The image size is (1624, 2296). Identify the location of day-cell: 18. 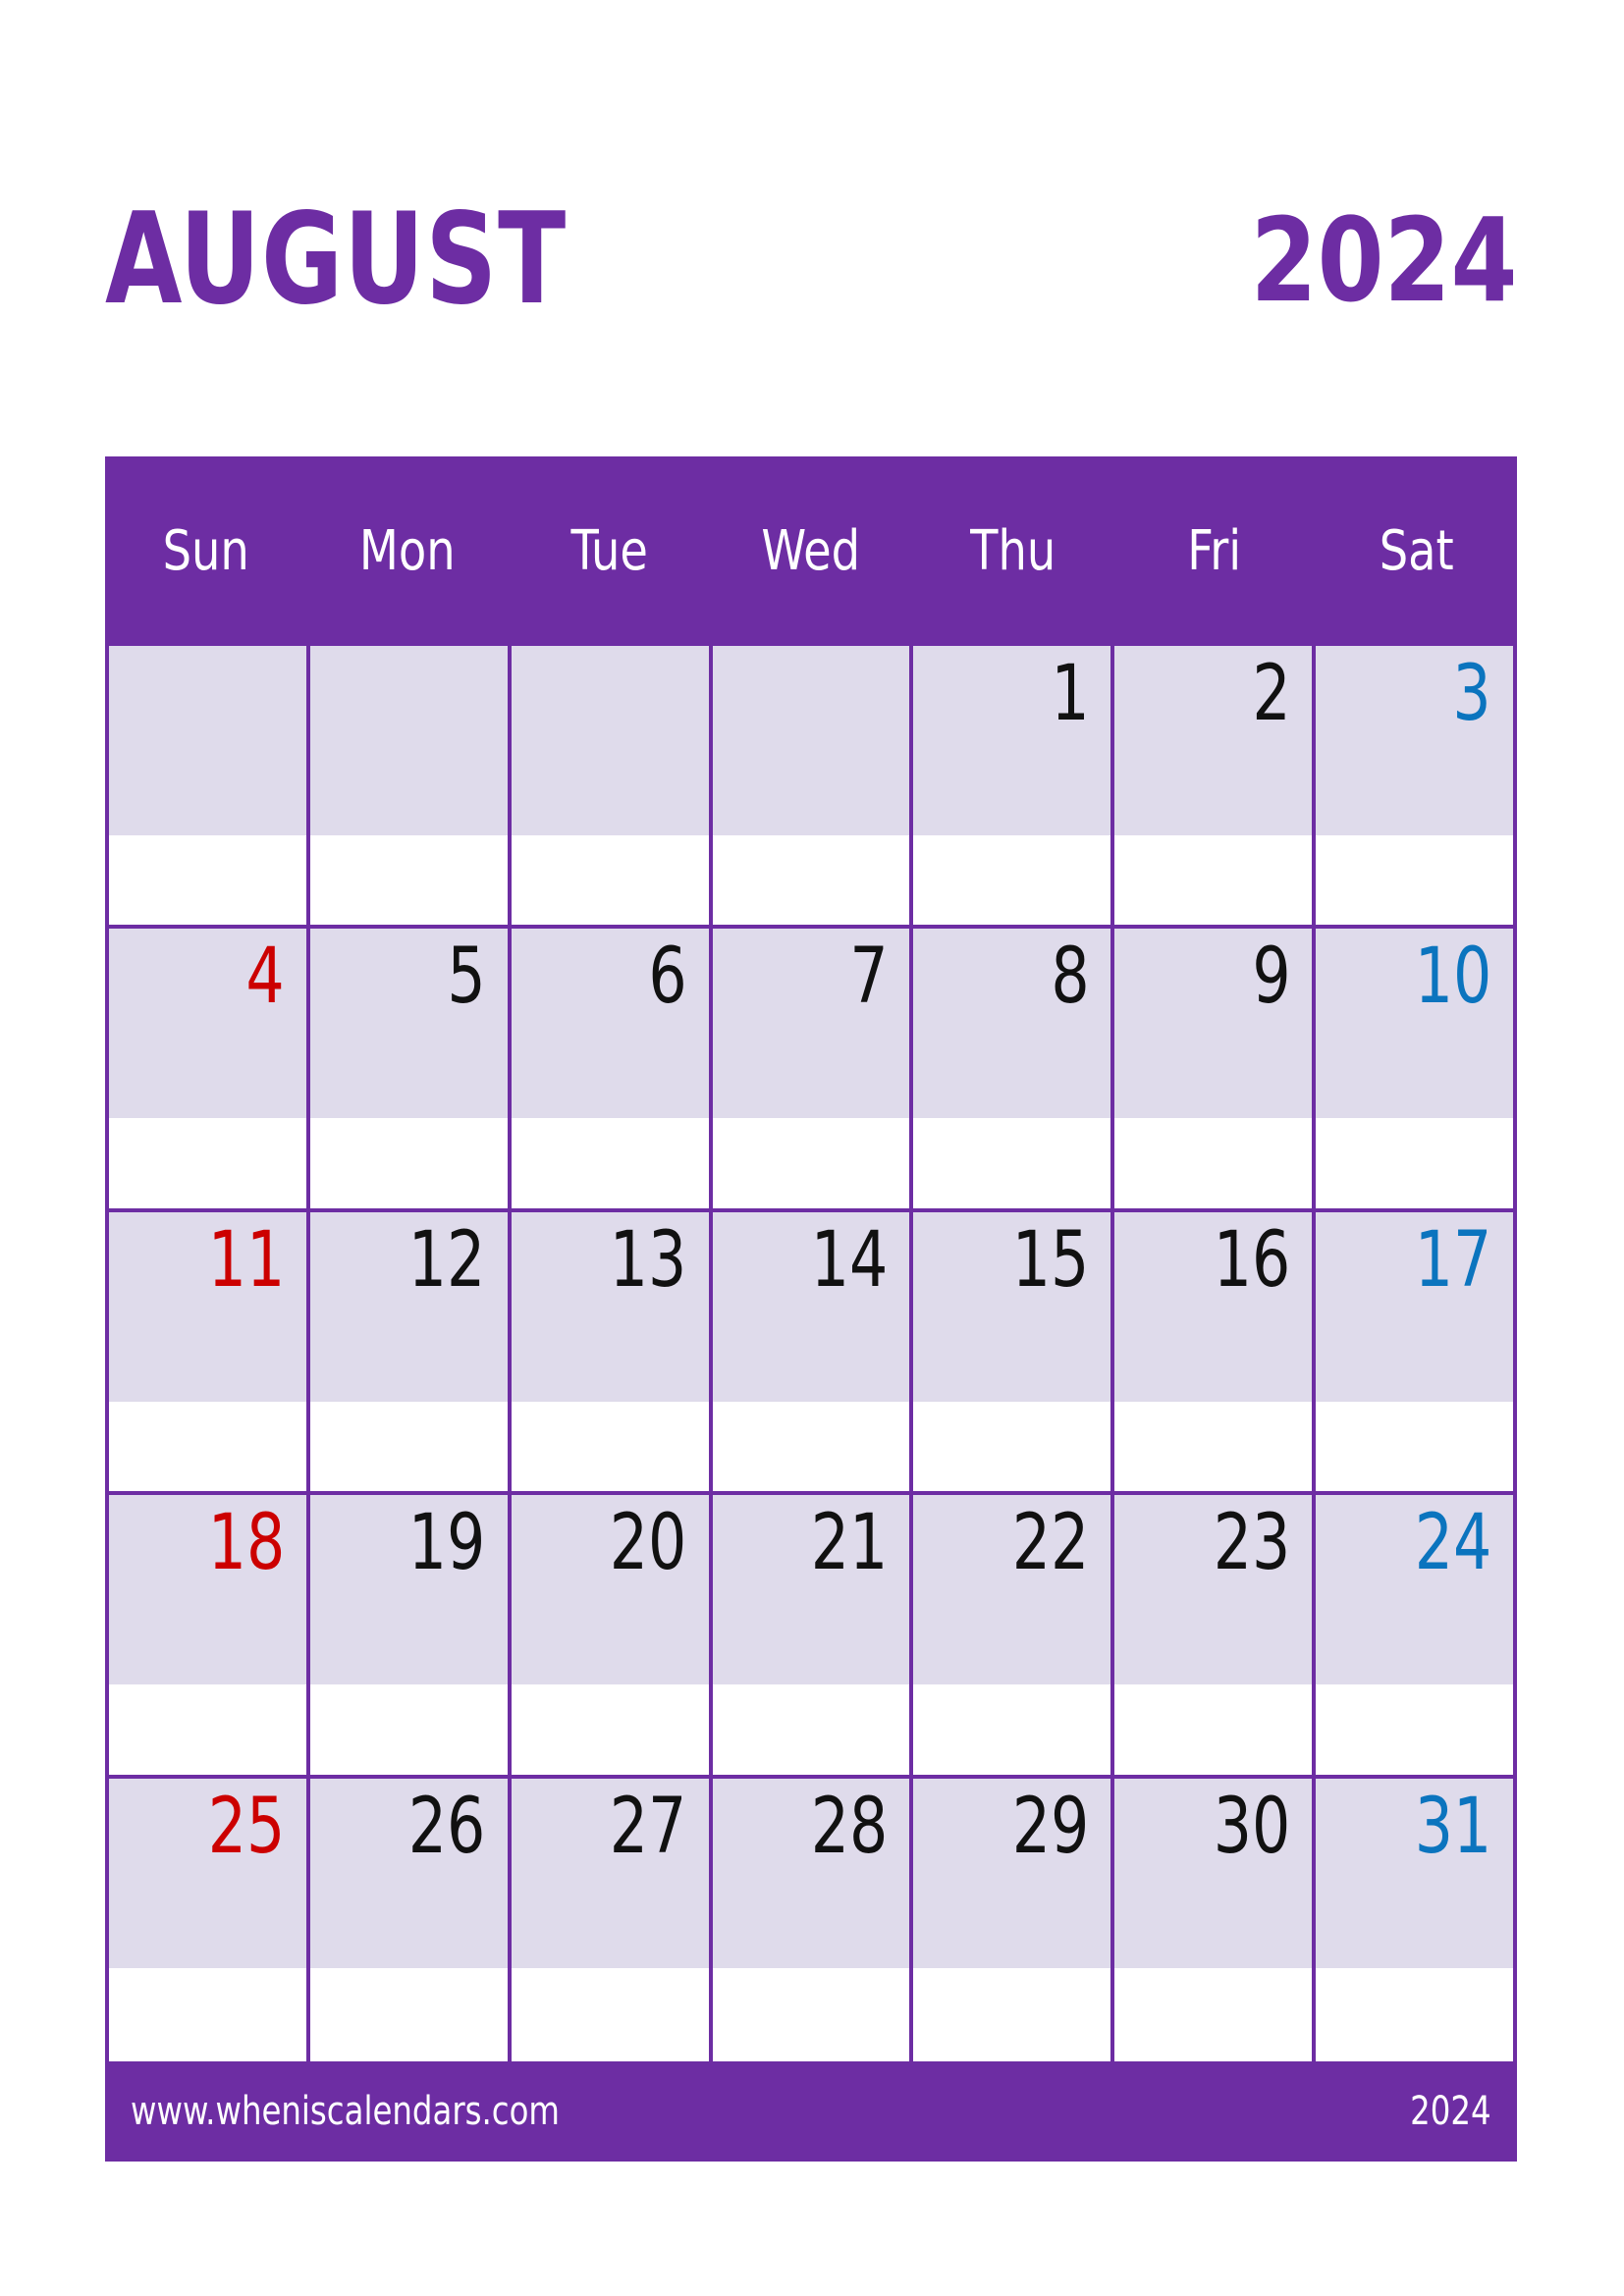
(209, 1635).